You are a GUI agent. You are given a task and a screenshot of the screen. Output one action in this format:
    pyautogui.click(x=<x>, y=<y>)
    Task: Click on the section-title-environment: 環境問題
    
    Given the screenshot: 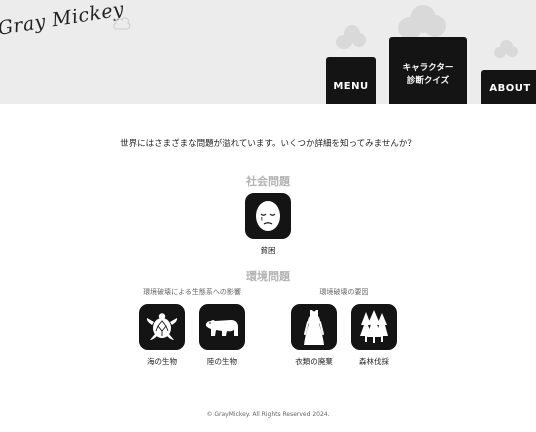 What is the action you would take?
    pyautogui.click(x=268, y=276)
    